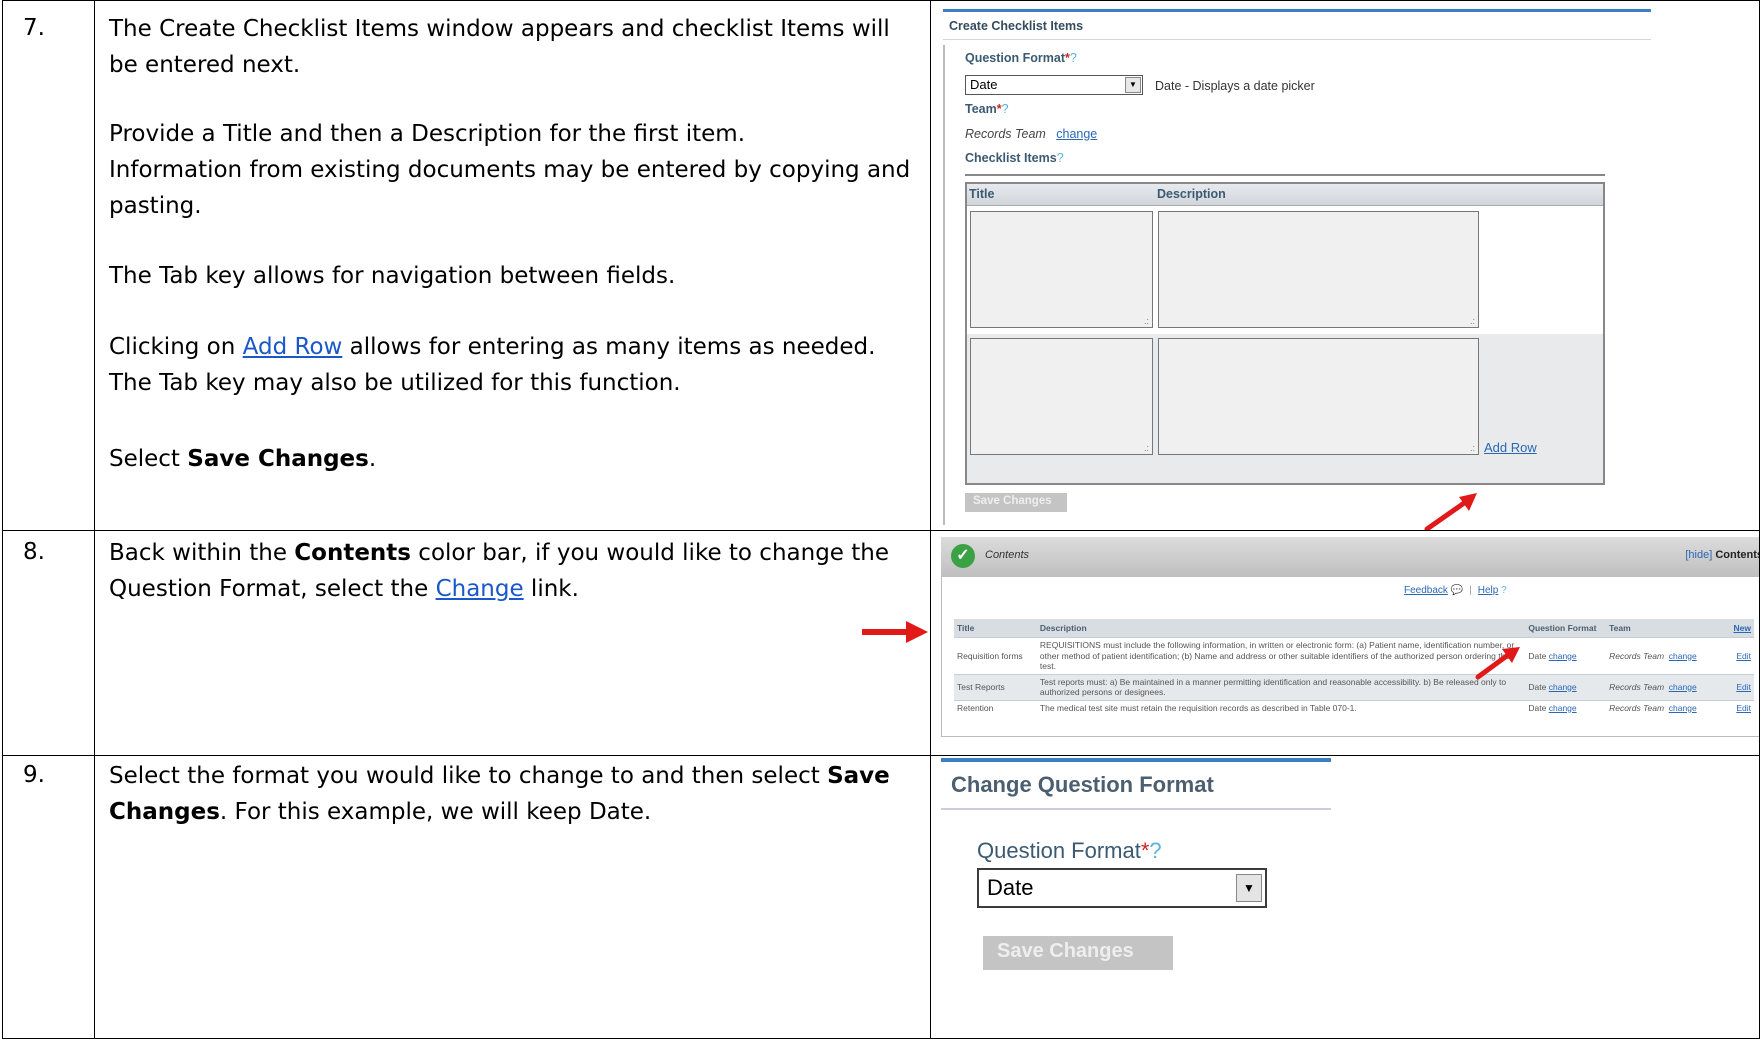  Describe the element at coordinates (1016, 26) in the screenshot. I see `window-title: Create Checklist Items` at that location.